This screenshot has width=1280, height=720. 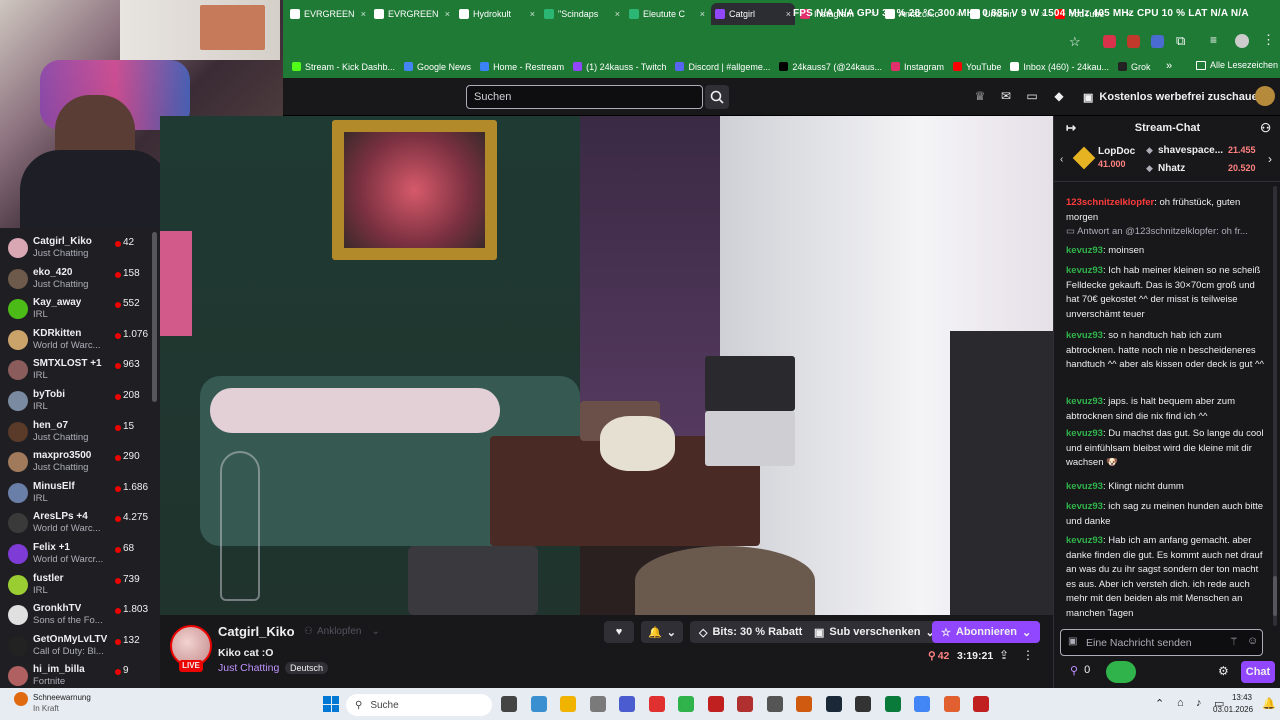 What do you see at coordinates (1071, 128) in the screenshot?
I see `collapse-chat-icon: ↦` at bounding box center [1071, 128].